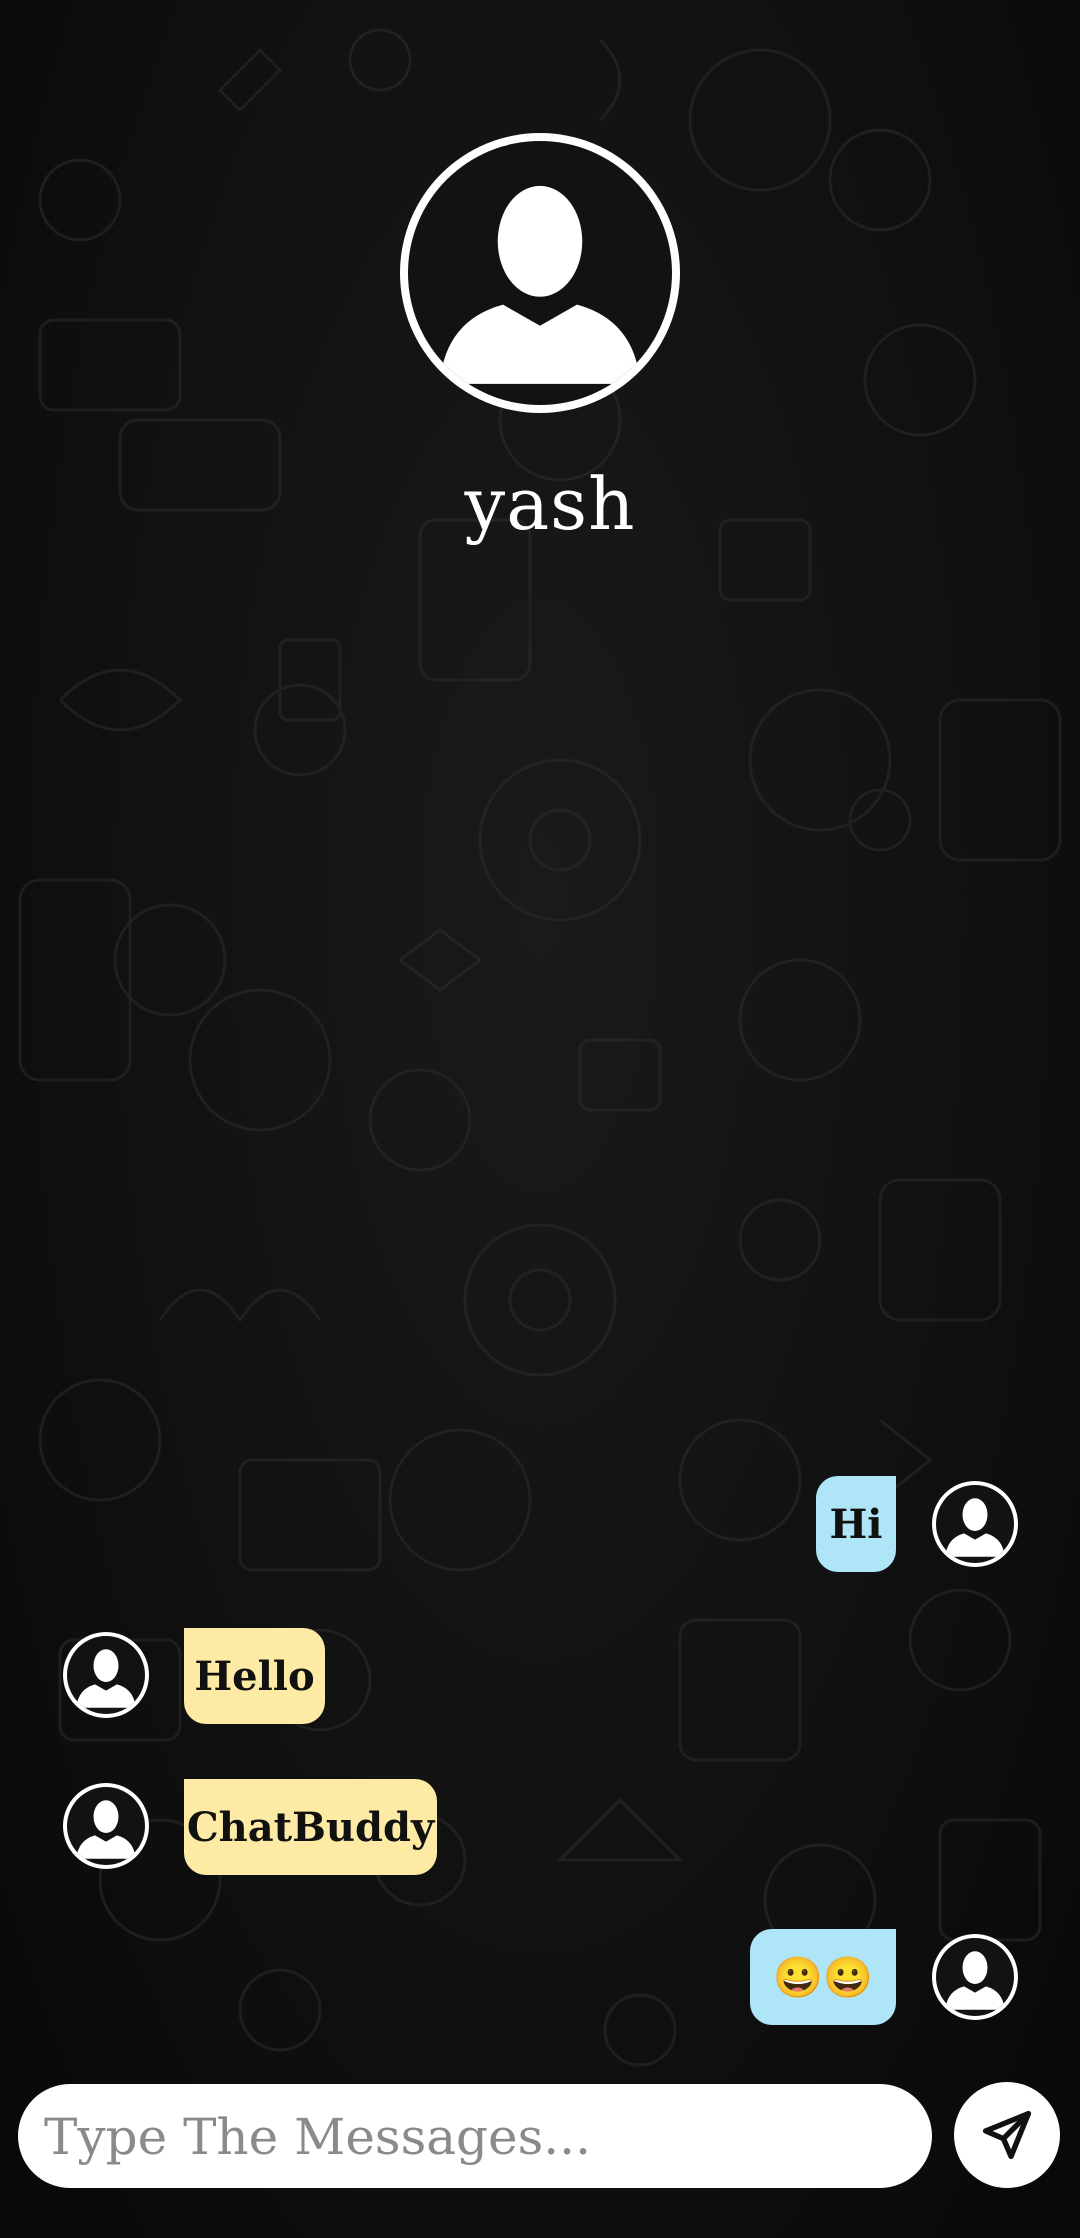  I want to click on message-bubble-received: Hello, so click(254, 1676).